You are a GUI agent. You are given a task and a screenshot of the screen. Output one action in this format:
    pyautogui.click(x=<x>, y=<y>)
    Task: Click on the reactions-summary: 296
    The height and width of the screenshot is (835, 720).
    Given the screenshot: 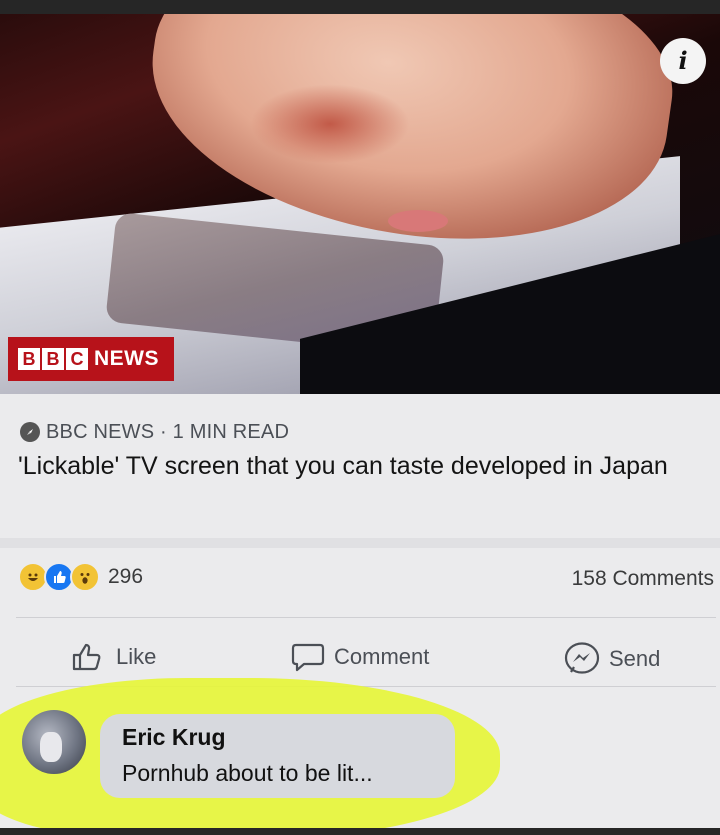 What is the action you would take?
    pyautogui.click(x=80, y=577)
    